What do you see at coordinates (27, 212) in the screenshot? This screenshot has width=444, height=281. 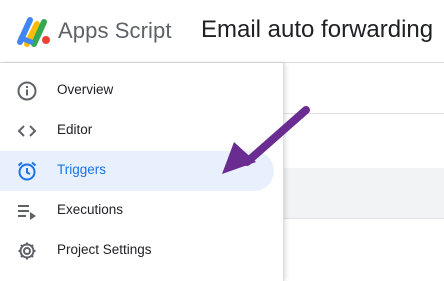 I see `executions-list-icon` at bounding box center [27, 212].